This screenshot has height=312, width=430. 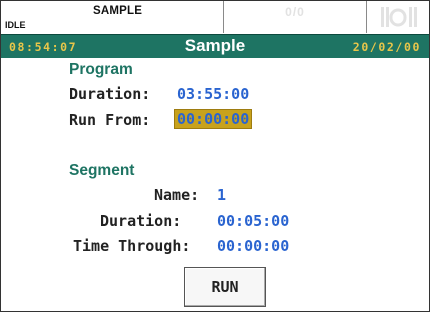 I want to click on status-strip: SAMPLE IDLE 0/0, so click(x=215, y=17).